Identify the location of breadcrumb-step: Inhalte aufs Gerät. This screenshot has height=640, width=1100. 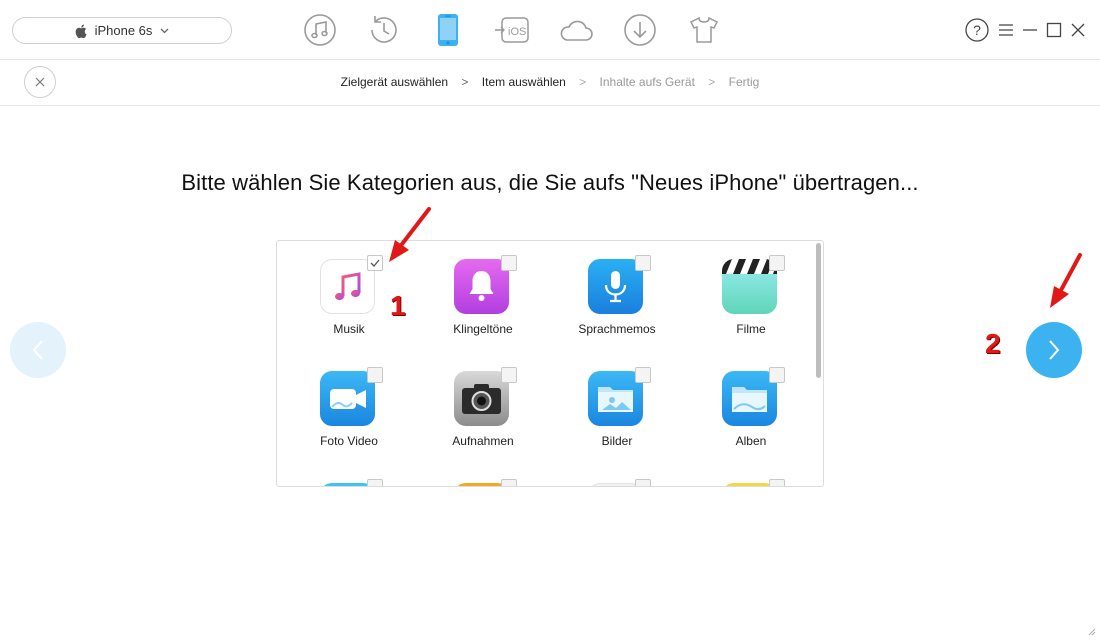
(647, 82).